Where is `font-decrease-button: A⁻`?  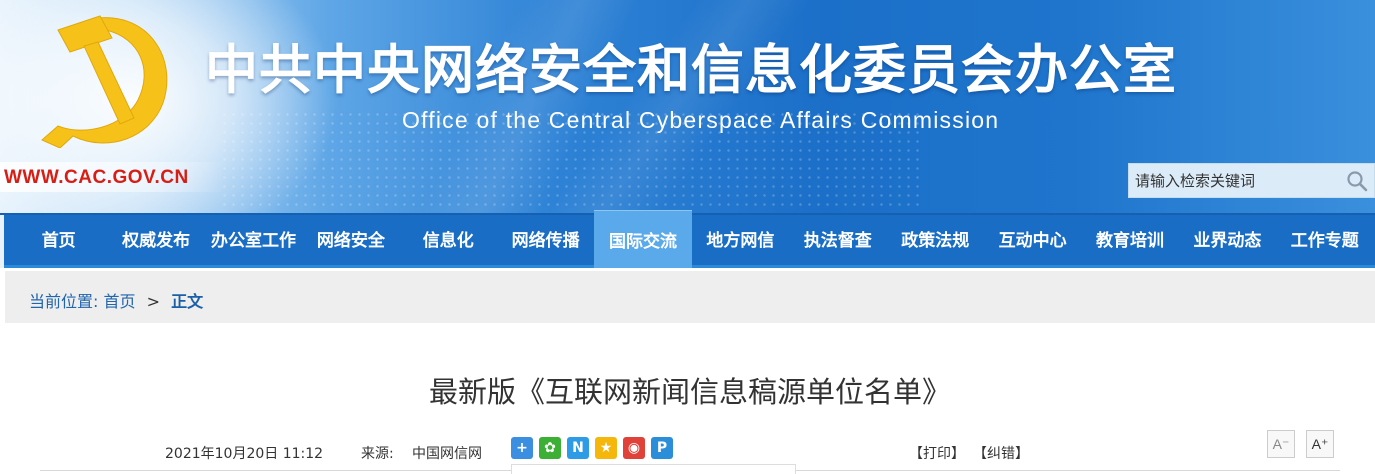
font-decrease-button: A⁻ is located at coordinates (1281, 444).